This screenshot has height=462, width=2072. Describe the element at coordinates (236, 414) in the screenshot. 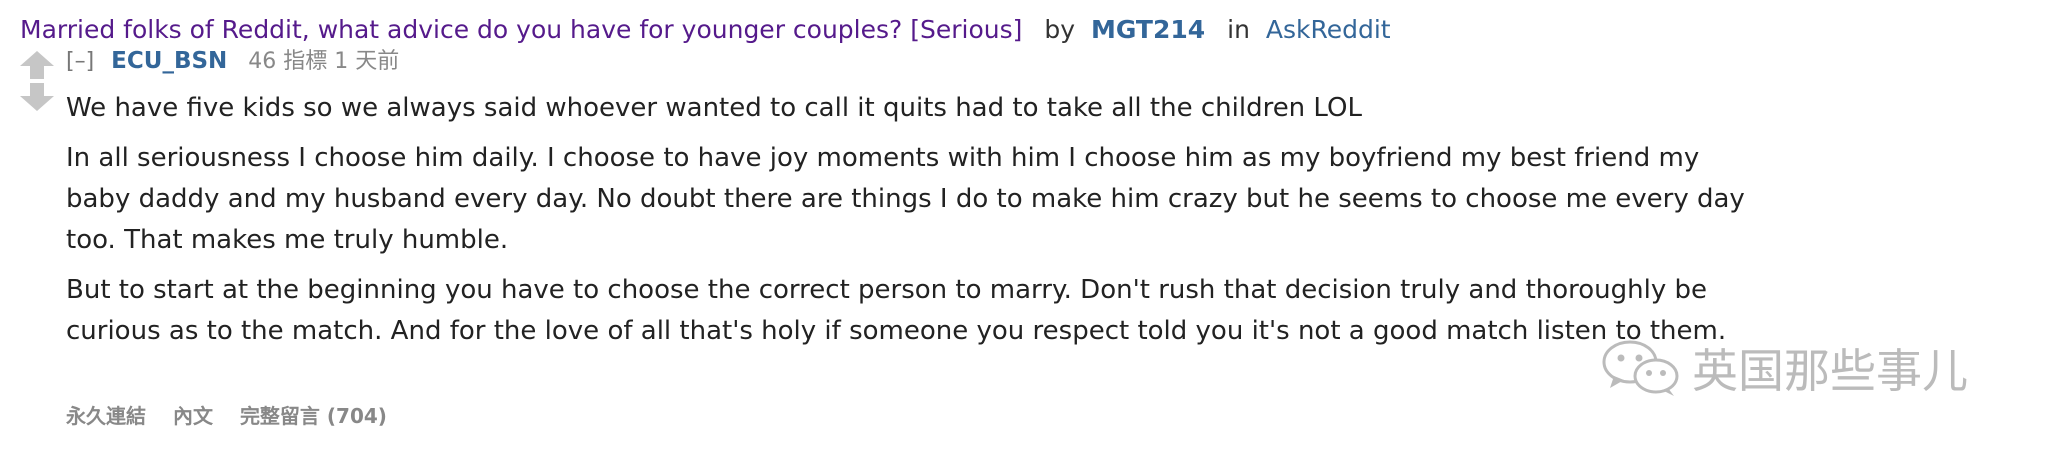

I see `comment-actions: 永久連結 內文 完整留言 (704)` at that location.